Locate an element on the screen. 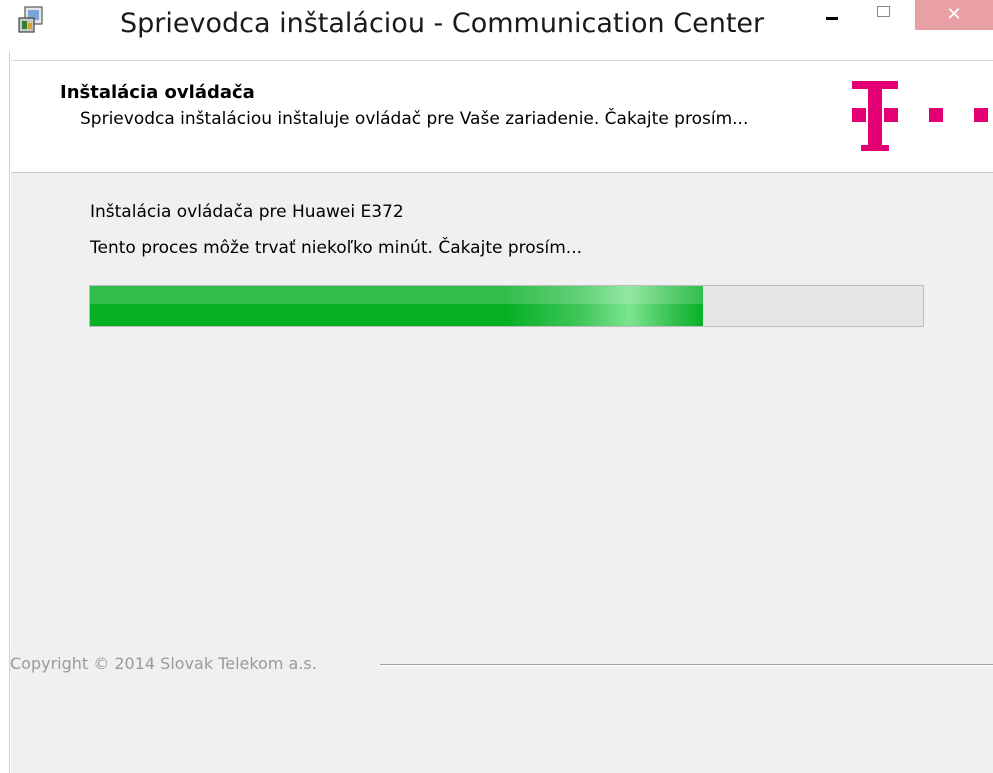  minimize-button is located at coordinates (833, 14).